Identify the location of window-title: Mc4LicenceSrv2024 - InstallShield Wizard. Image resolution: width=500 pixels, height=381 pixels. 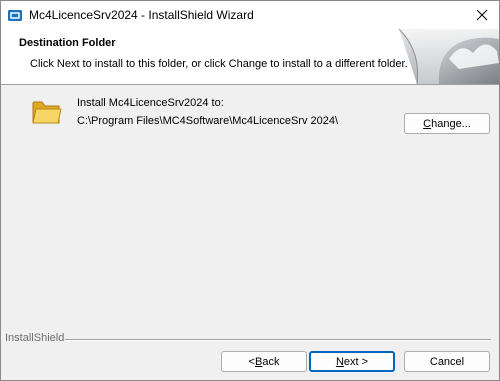
(141, 15).